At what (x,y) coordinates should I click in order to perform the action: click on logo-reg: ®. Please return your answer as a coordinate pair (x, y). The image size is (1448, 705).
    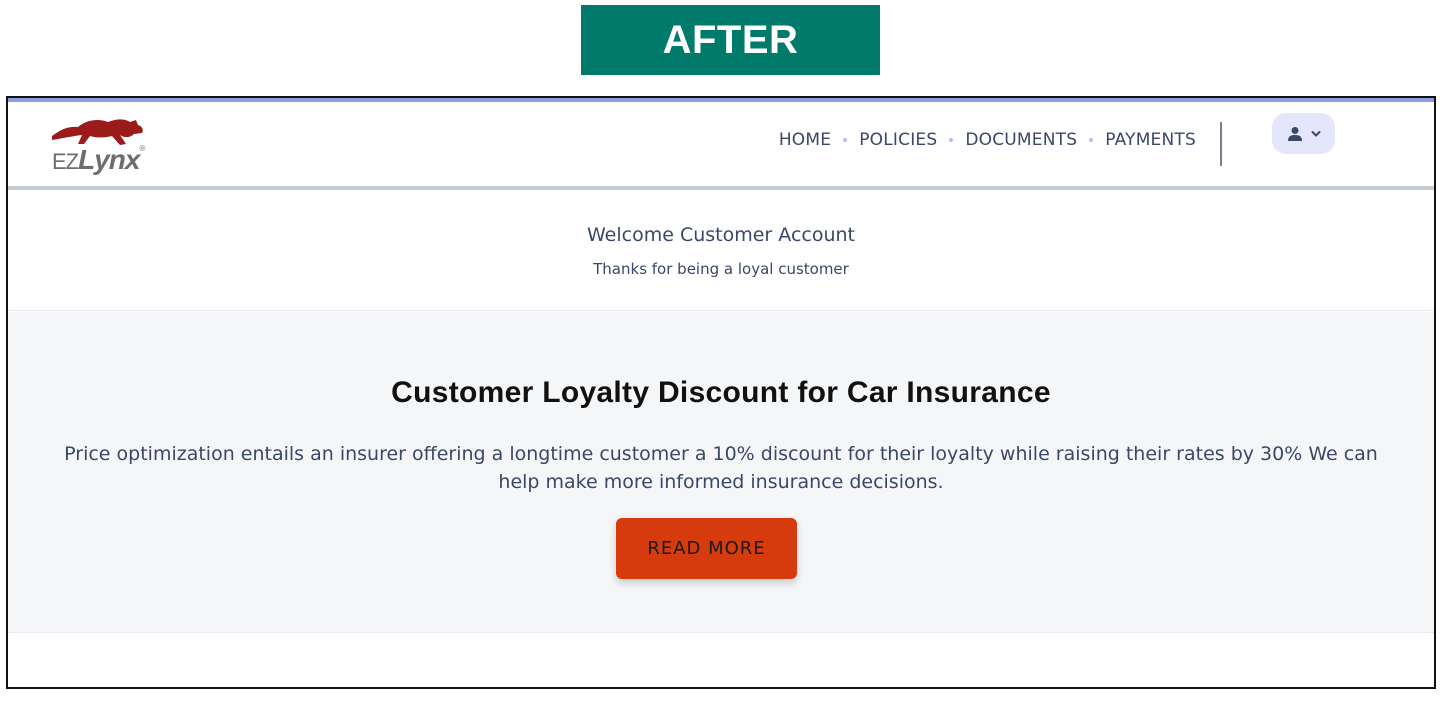
    Looking at the image, I should click on (142, 148).